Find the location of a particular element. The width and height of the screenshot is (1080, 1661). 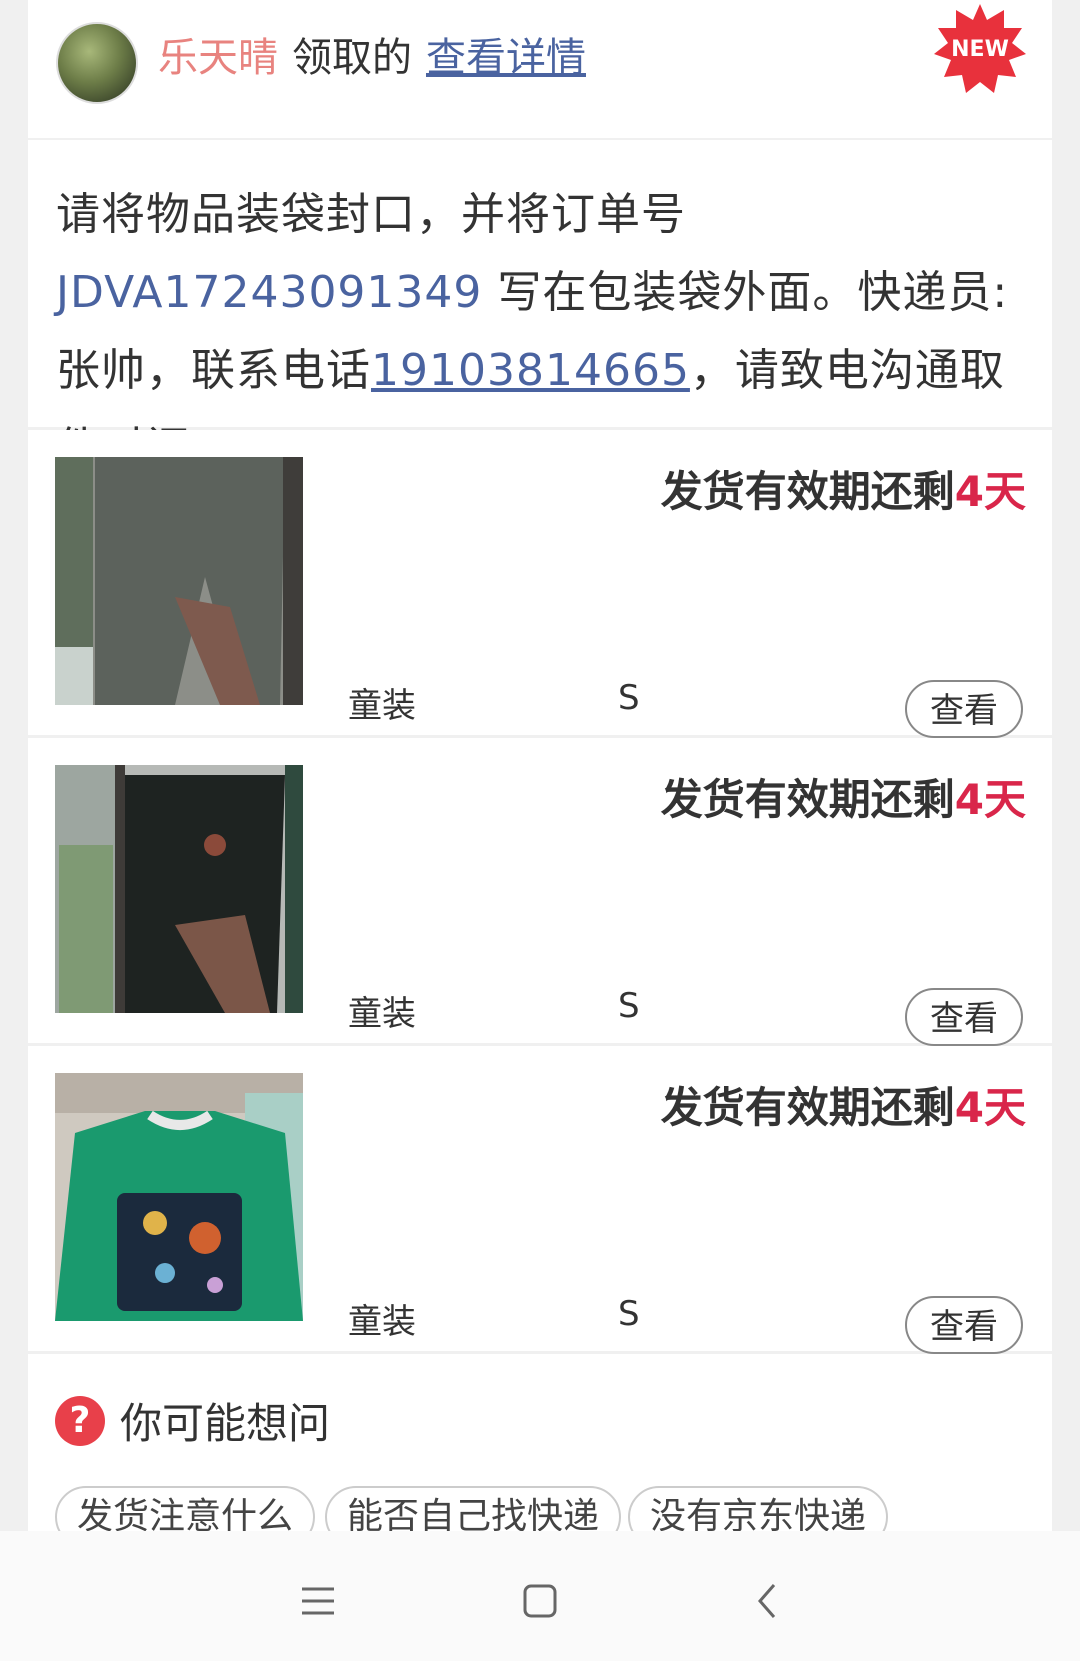

home-icon is located at coordinates (540, 1601).